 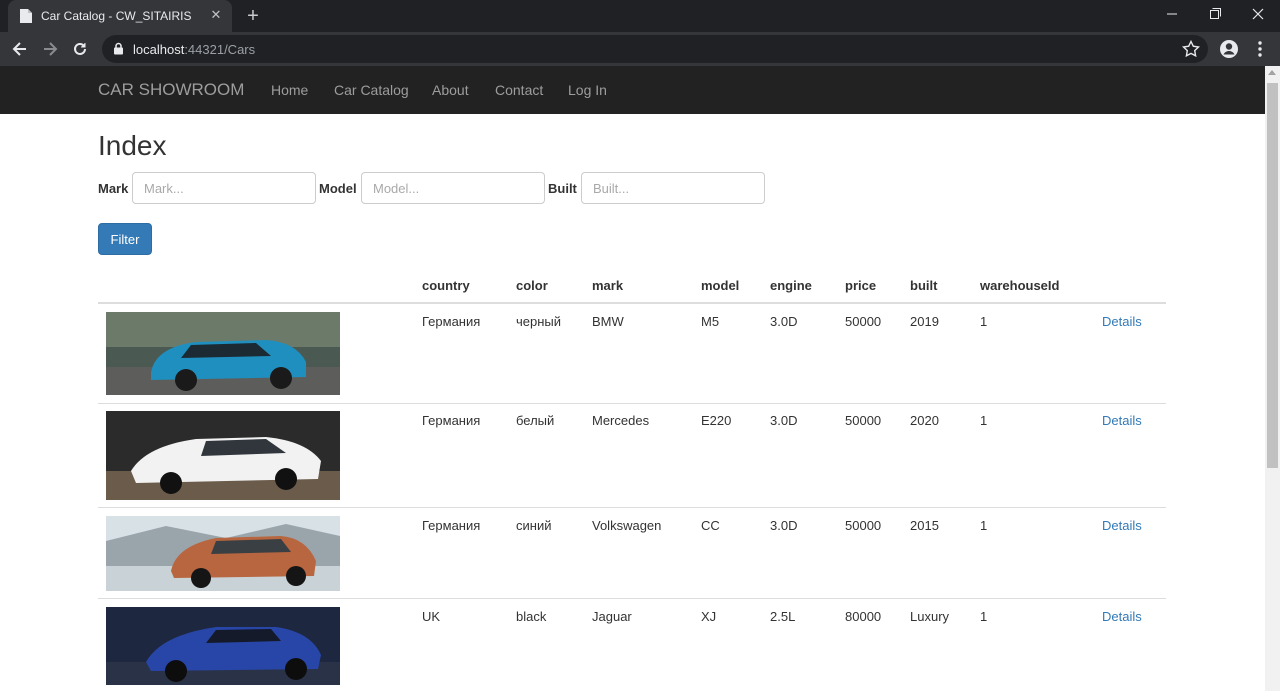 What do you see at coordinates (784, 321) in the screenshot?
I see `row-1-engine: 3.0D` at bounding box center [784, 321].